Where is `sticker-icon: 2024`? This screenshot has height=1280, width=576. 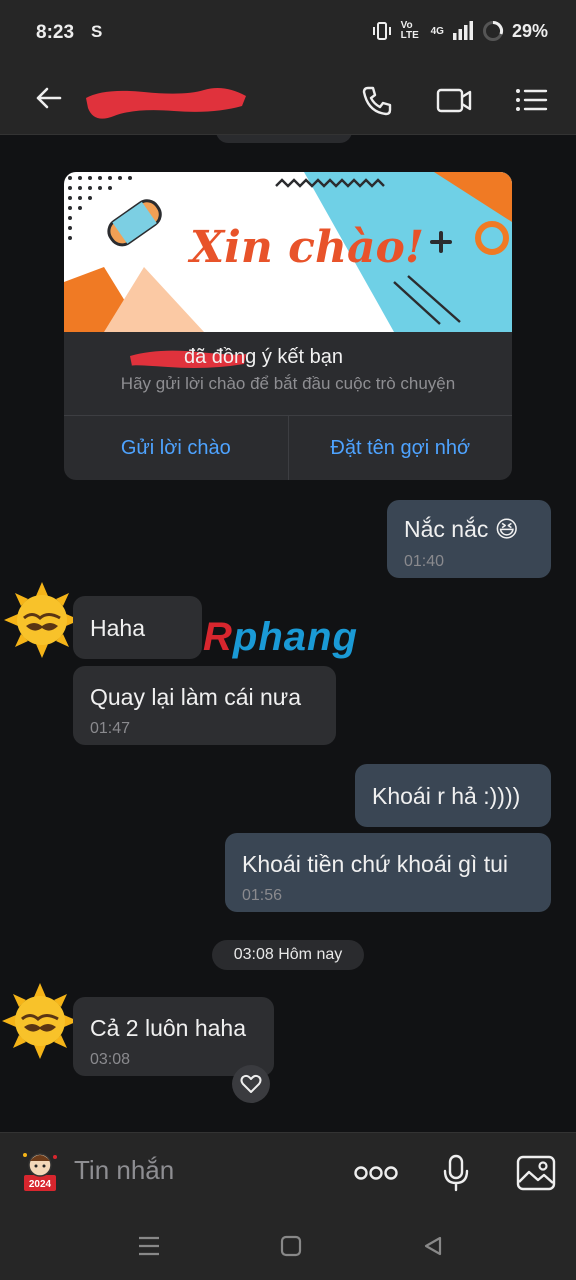
sticker-icon: 2024 is located at coordinates (40, 1171).